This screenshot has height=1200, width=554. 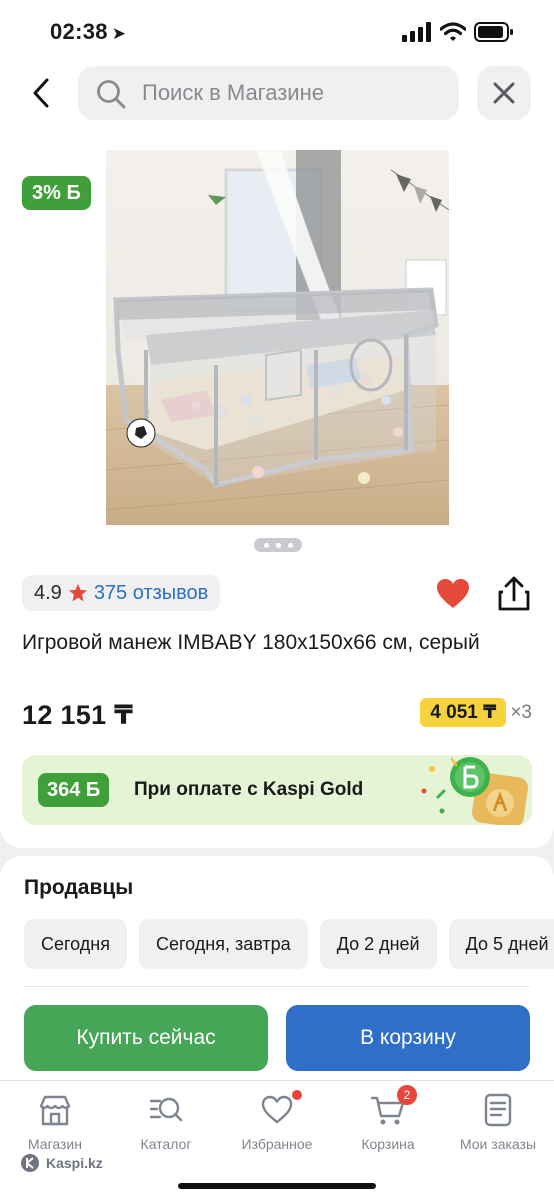 What do you see at coordinates (146, 1038) in the screenshot?
I see `buy-now-button: Купить сейчас` at bounding box center [146, 1038].